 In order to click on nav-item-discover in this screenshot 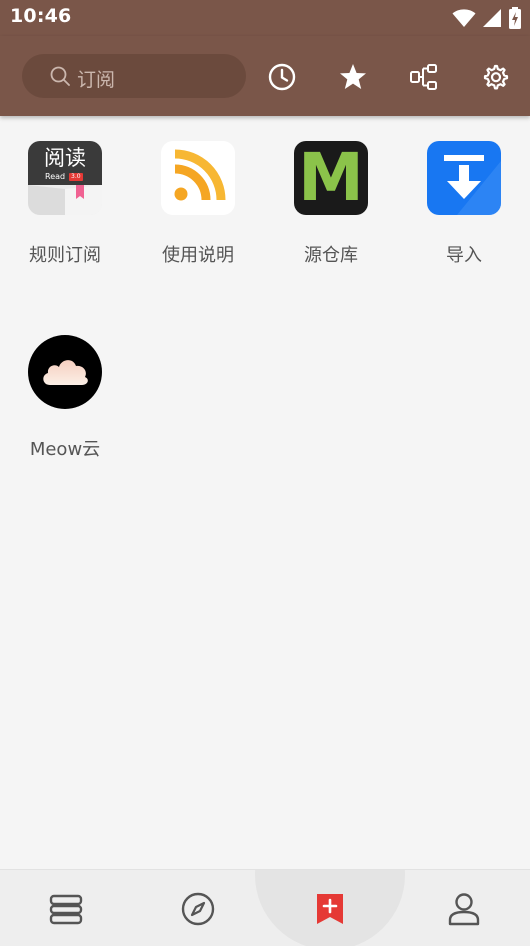, I will do `click(198, 908)`.